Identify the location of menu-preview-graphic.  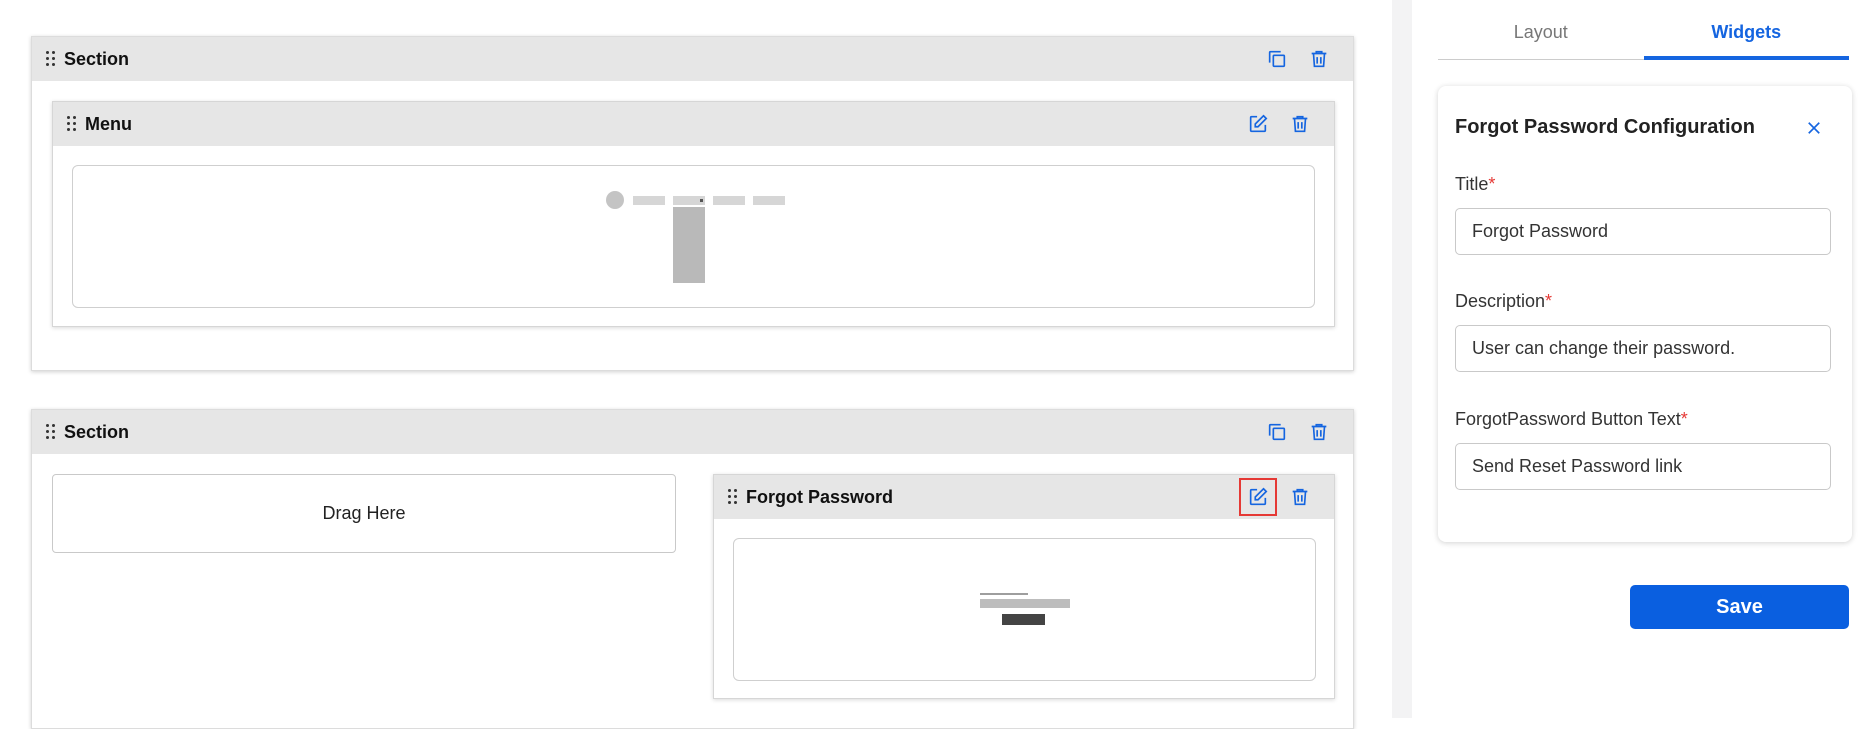
(695, 237).